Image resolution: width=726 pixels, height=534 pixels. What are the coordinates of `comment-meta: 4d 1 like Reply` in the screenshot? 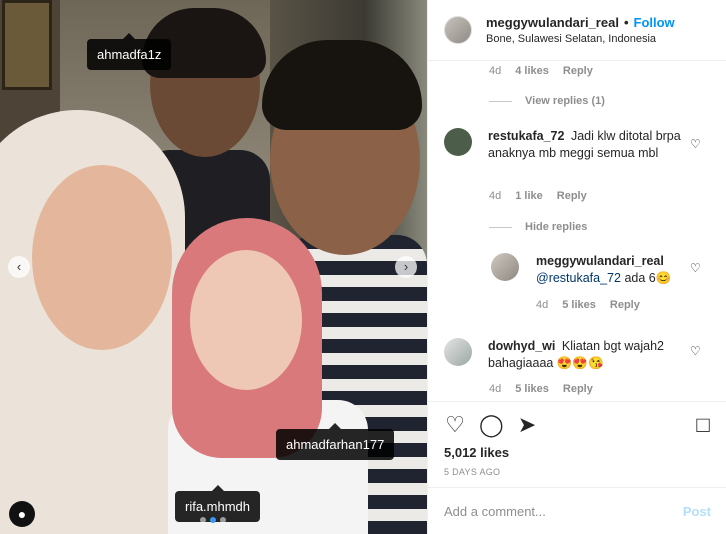 It's located at (538, 196).